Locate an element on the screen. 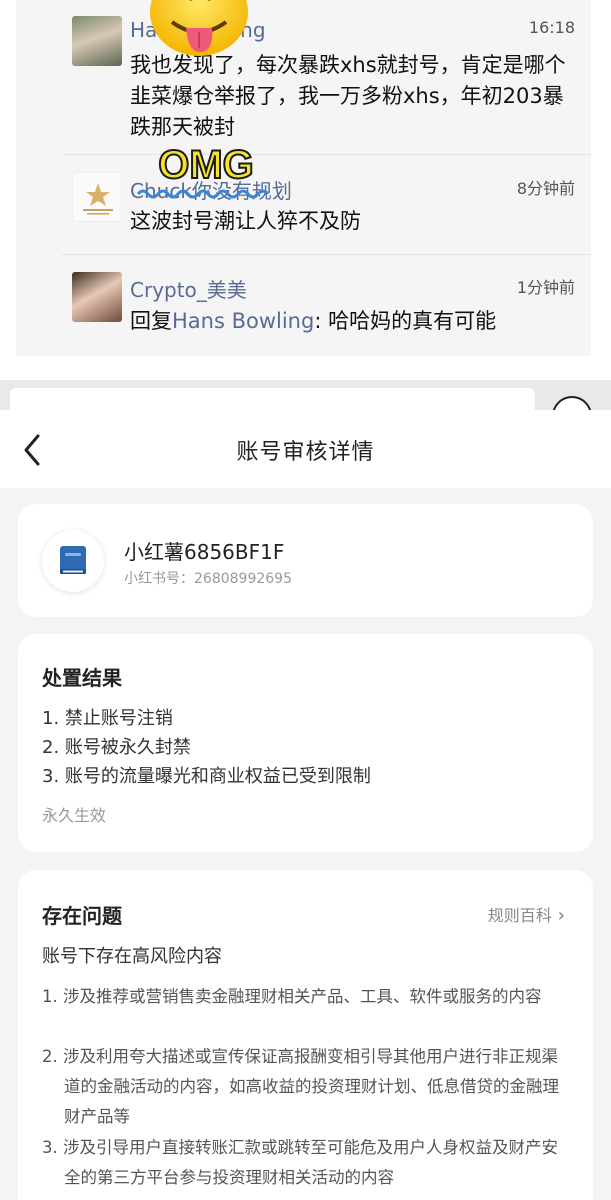 The width and height of the screenshot is (611, 1200). comment-item: Chuck你没有规划 8分钟前 这波封号潮让人猝不及防 is located at coordinates (303, 205).